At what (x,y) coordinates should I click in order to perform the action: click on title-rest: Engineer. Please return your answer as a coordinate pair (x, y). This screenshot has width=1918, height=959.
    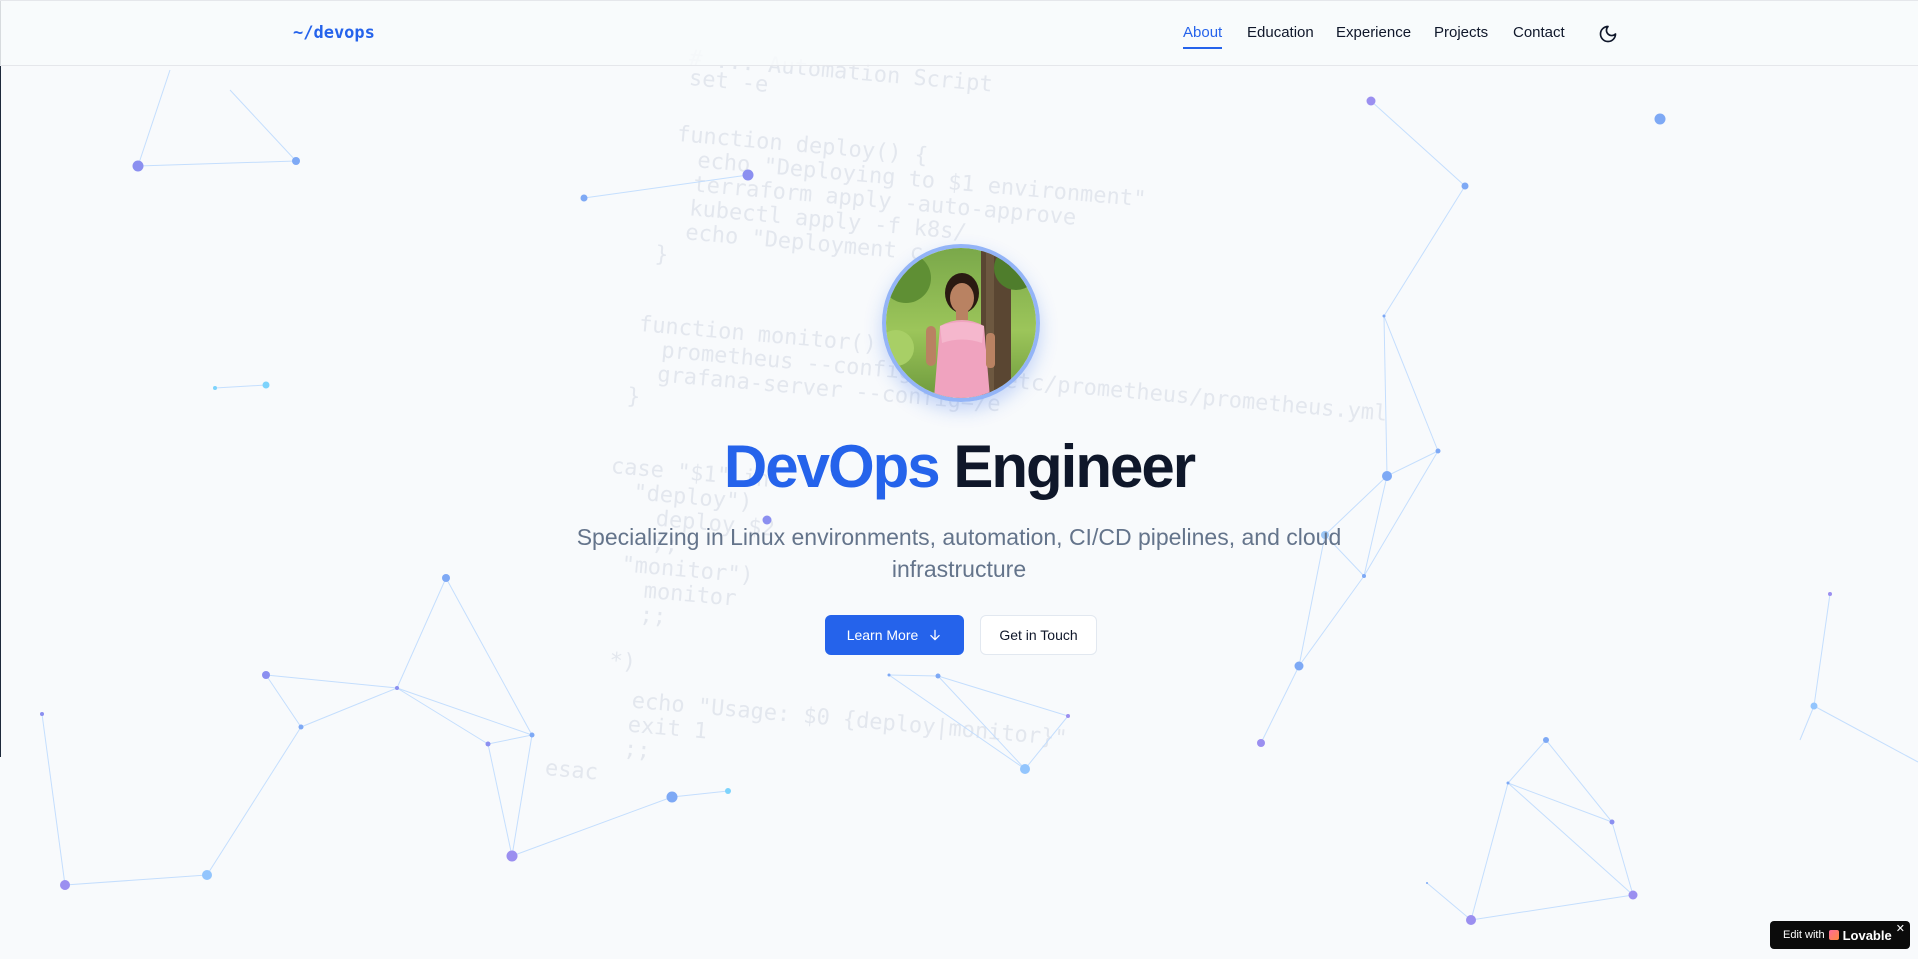
    Looking at the image, I should click on (1074, 466).